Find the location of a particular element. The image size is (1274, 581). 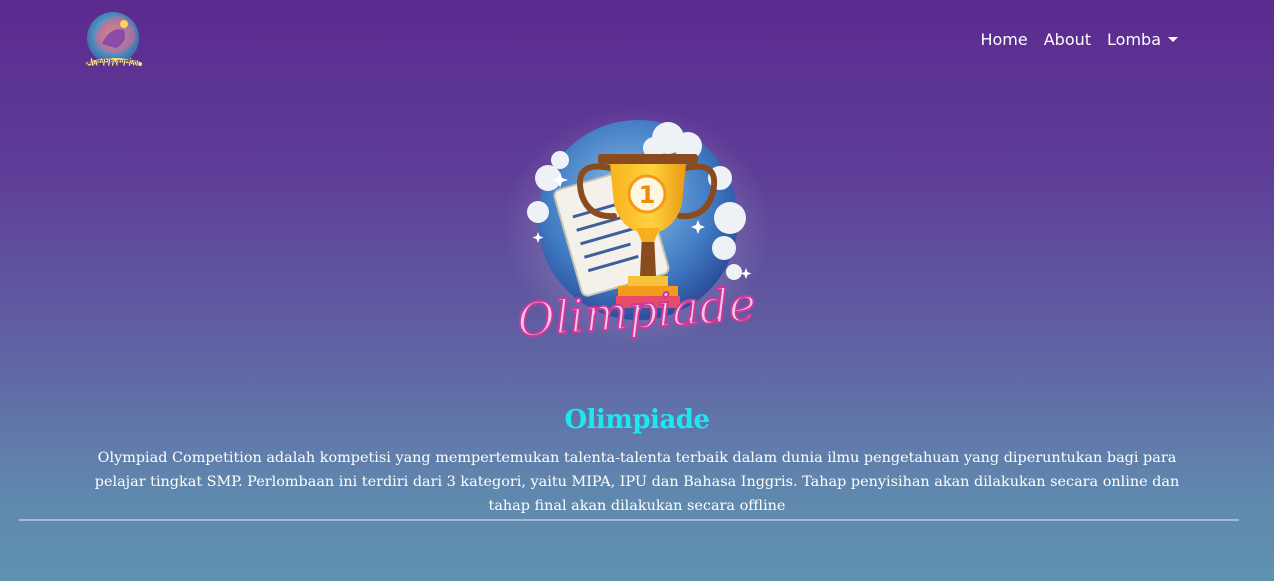

nav-home-label: Home is located at coordinates (1004, 39).